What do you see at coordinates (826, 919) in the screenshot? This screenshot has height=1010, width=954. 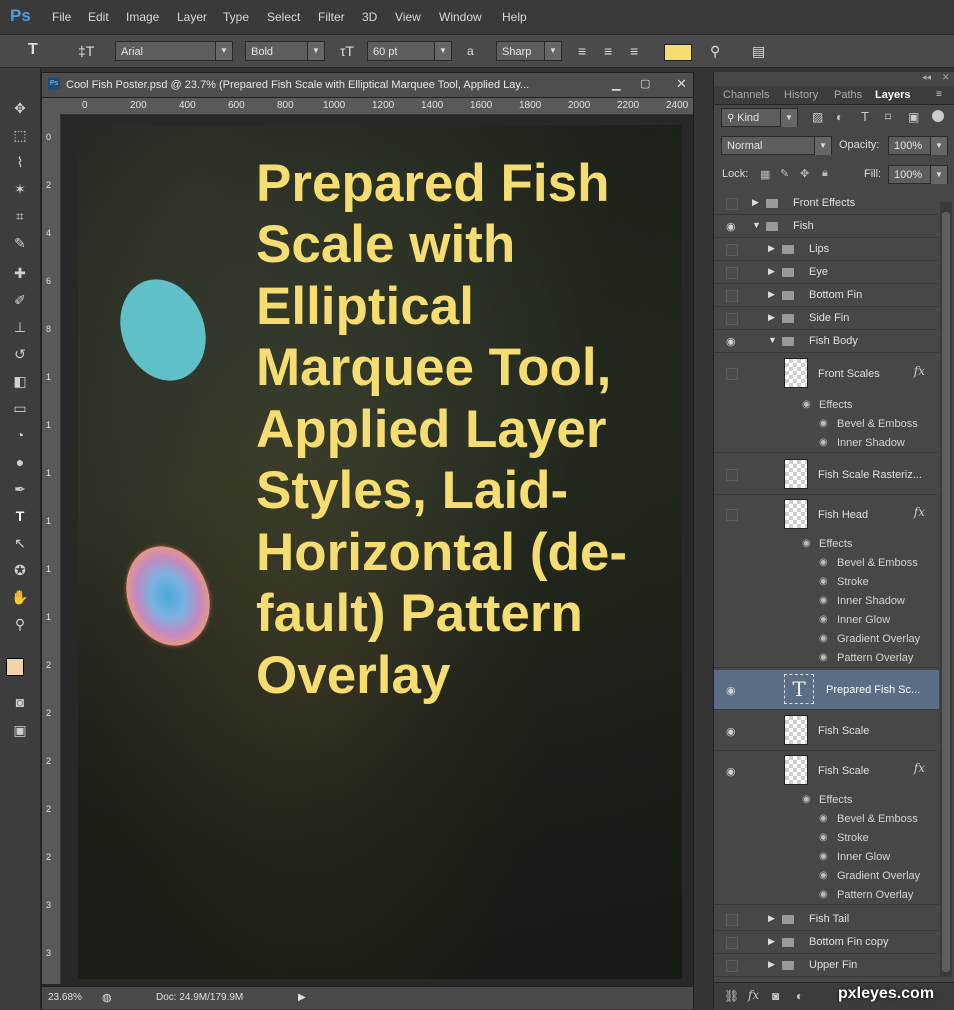 I see `layer-row: ▶ Fish Tail` at bounding box center [826, 919].